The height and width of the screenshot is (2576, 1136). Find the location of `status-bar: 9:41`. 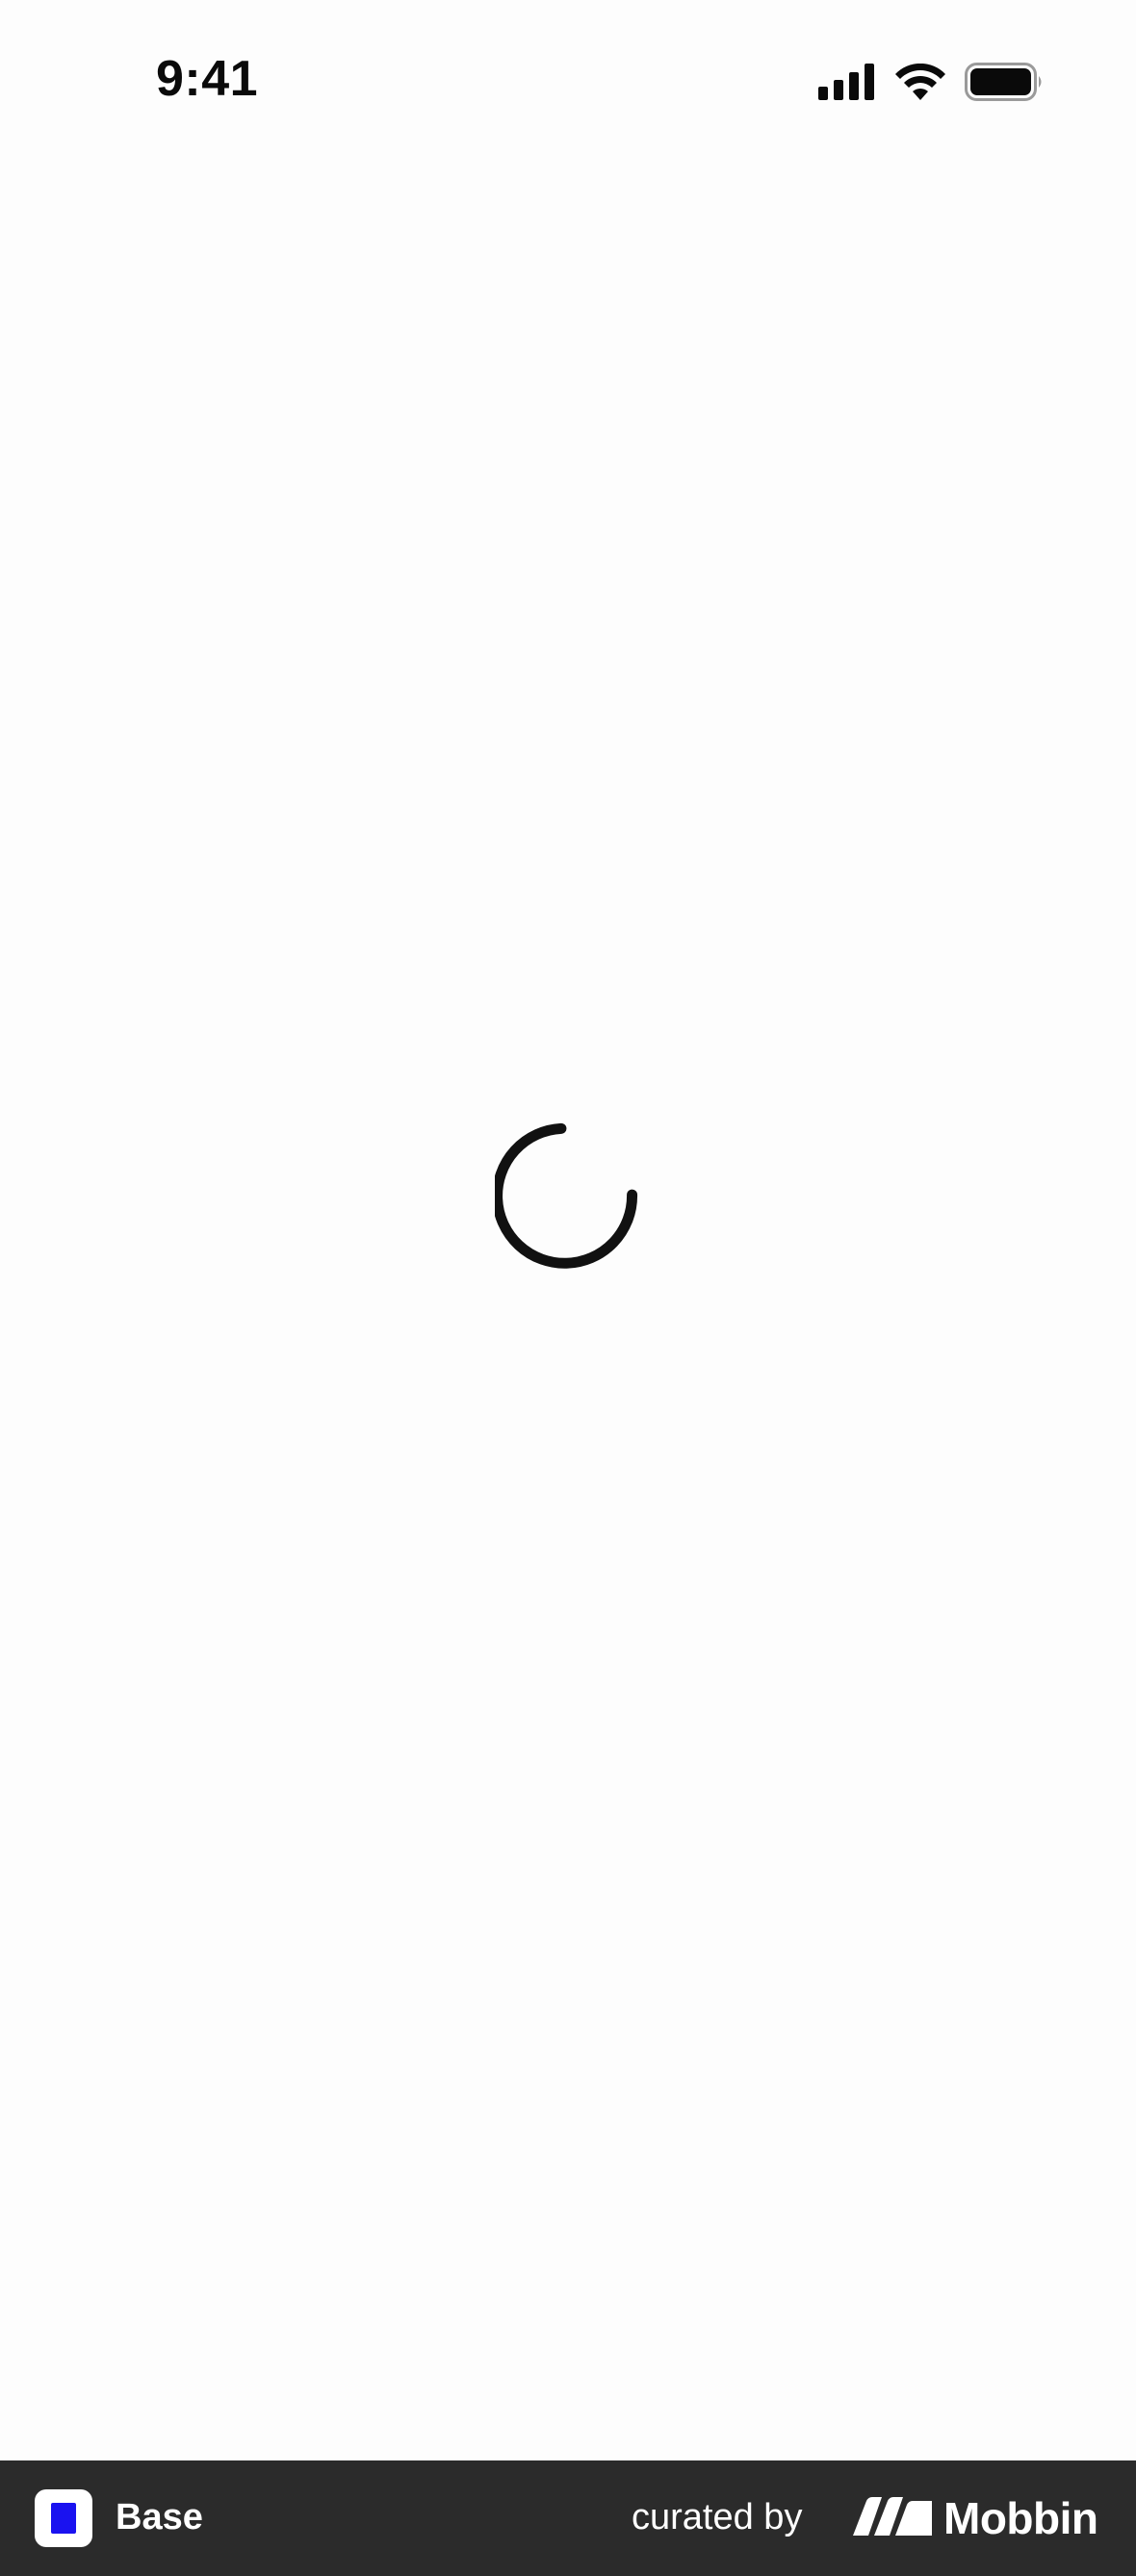

status-bar: 9:41 is located at coordinates (568, 82).